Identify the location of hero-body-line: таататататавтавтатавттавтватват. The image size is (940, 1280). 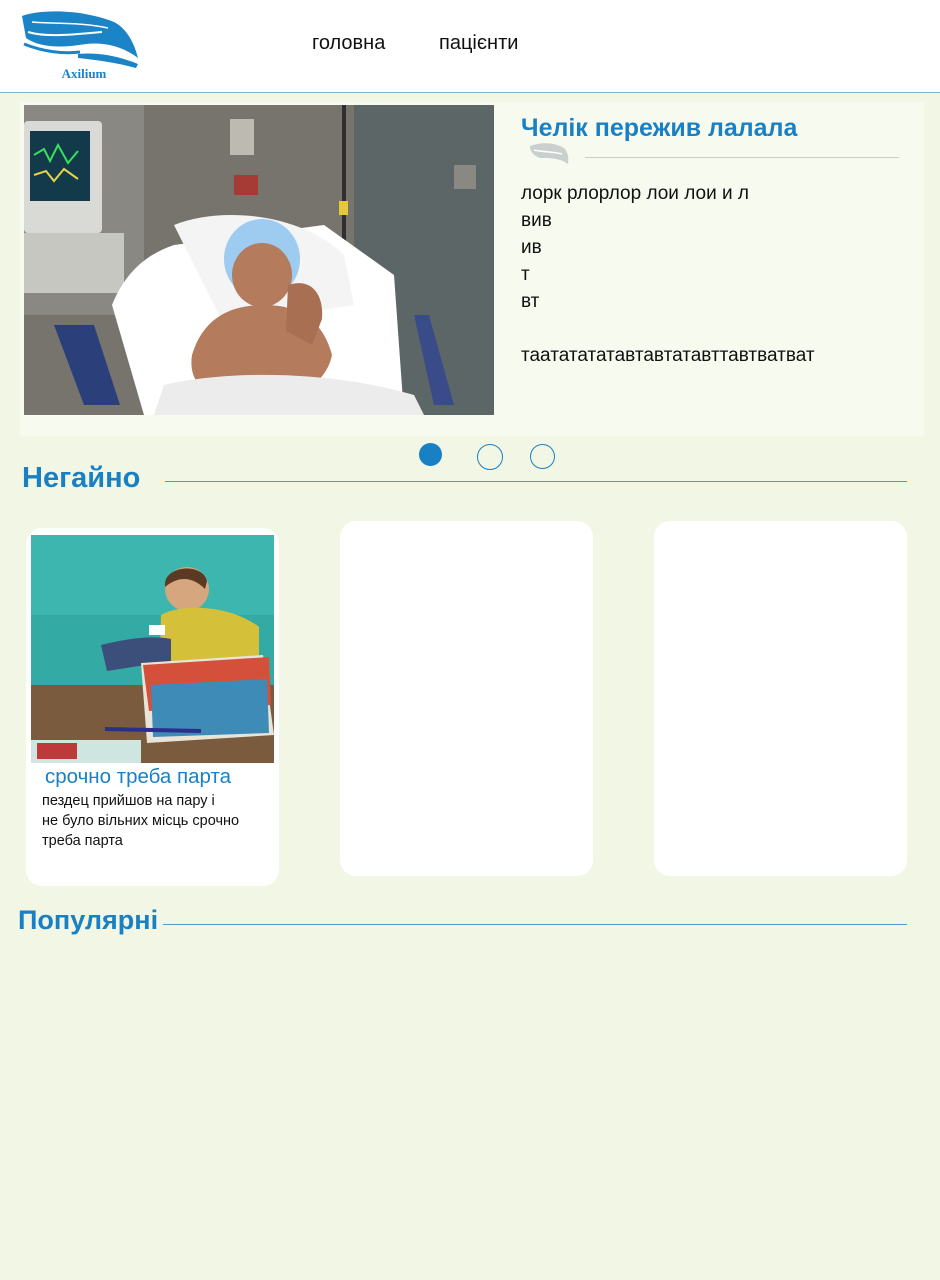
(668, 355).